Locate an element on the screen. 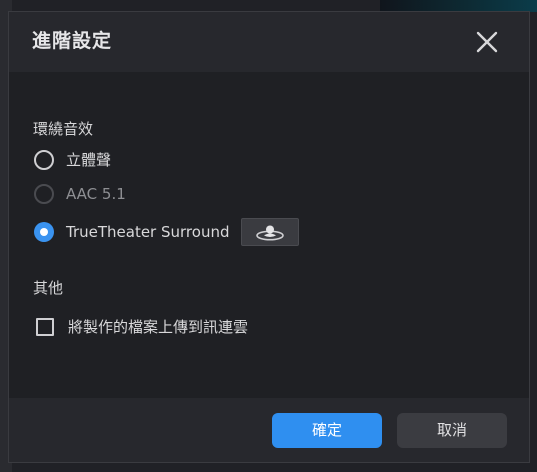 The width and height of the screenshot is (537, 472). dialog-title: 進階設定 is located at coordinates (72, 41).